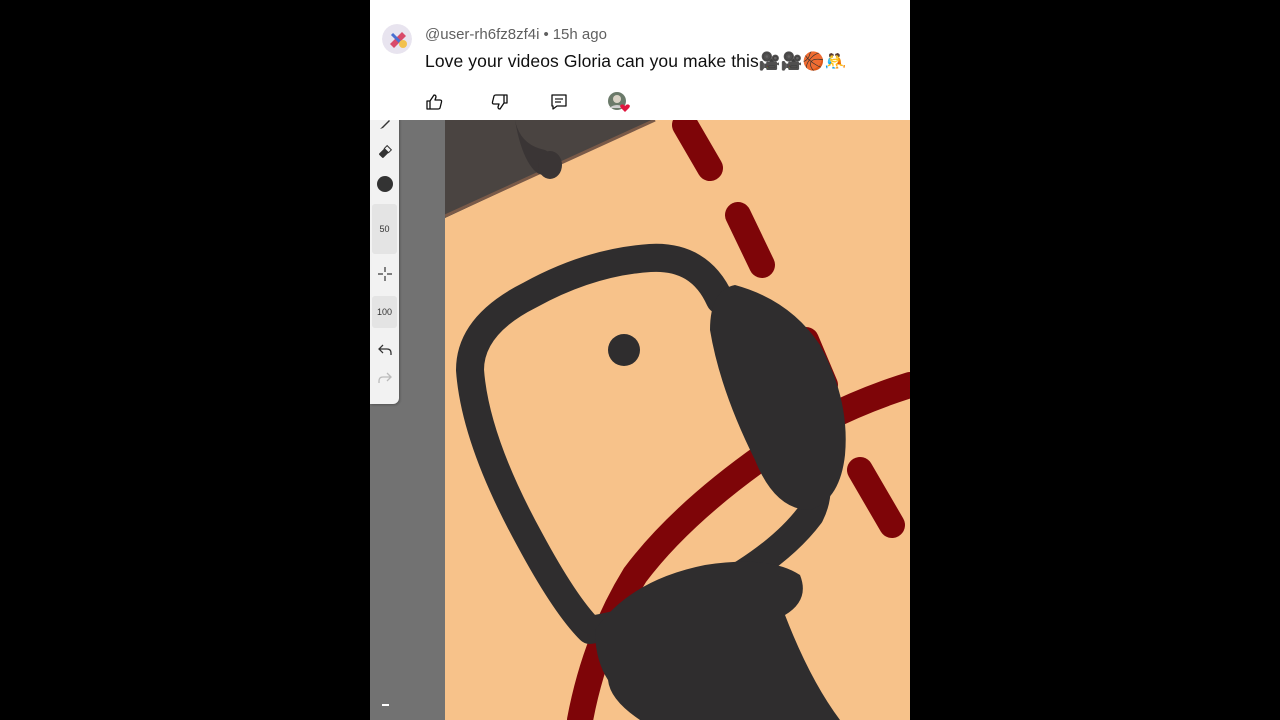 This screenshot has height=720, width=1280. I want to click on opacity-slider: 100, so click(384, 312).